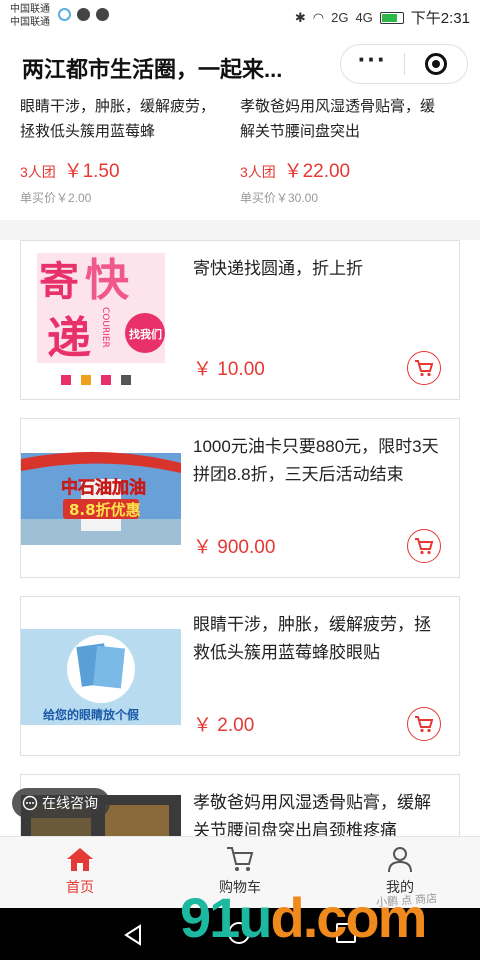 The width and height of the screenshot is (480, 960). Describe the element at coordinates (318, 17) in the screenshot. I see `wifi-icon: ◠` at that location.